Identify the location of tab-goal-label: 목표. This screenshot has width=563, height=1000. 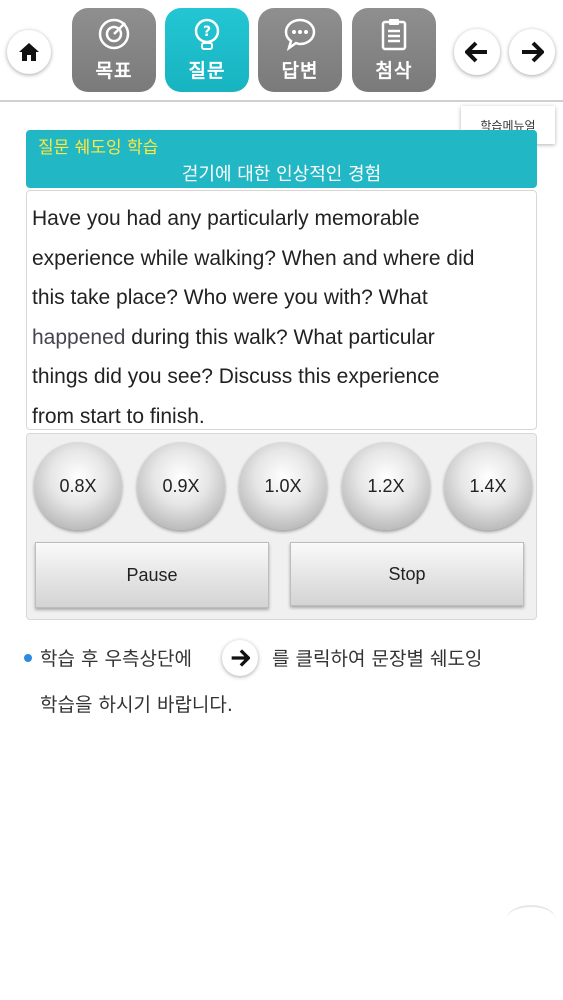
(114, 71).